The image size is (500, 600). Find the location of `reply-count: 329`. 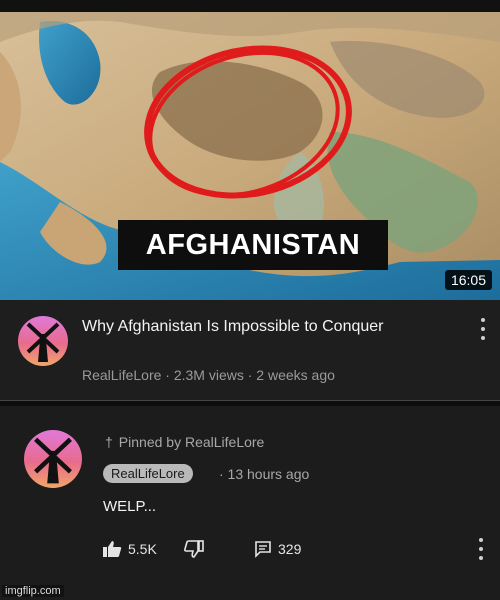

reply-count: 329 is located at coordinates (290, 549).